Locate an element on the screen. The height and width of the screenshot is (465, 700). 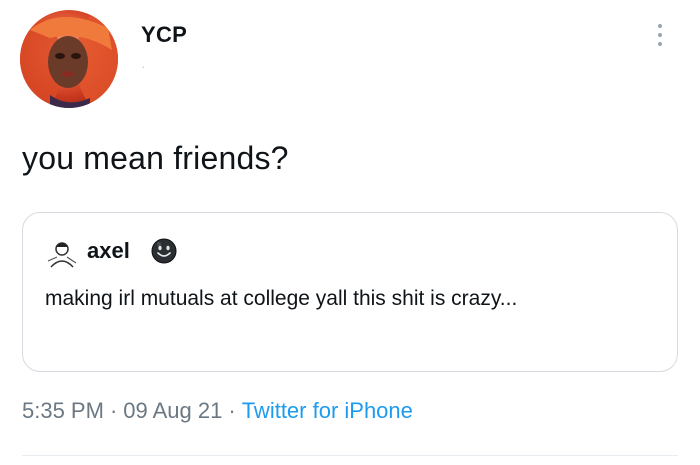
avatar is located at coordinates (69, 59).